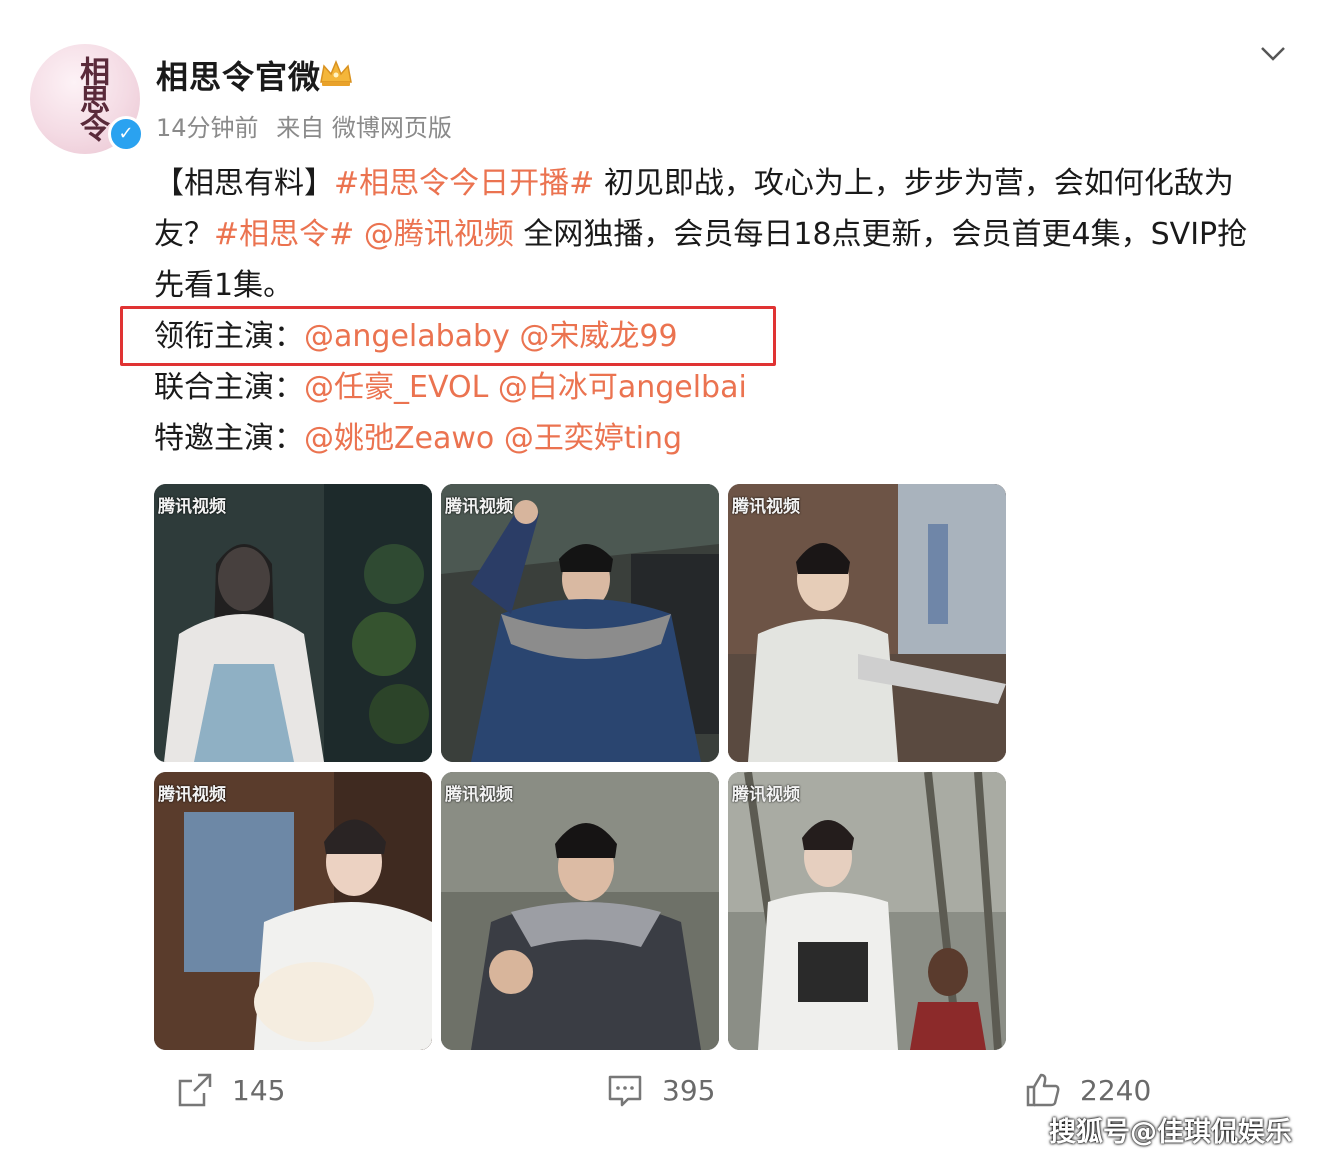  What do you see at coordinates (284, 234) in the screenshot?
I see `hashtag-link: #相思令#` at bounding box center [284, 234].